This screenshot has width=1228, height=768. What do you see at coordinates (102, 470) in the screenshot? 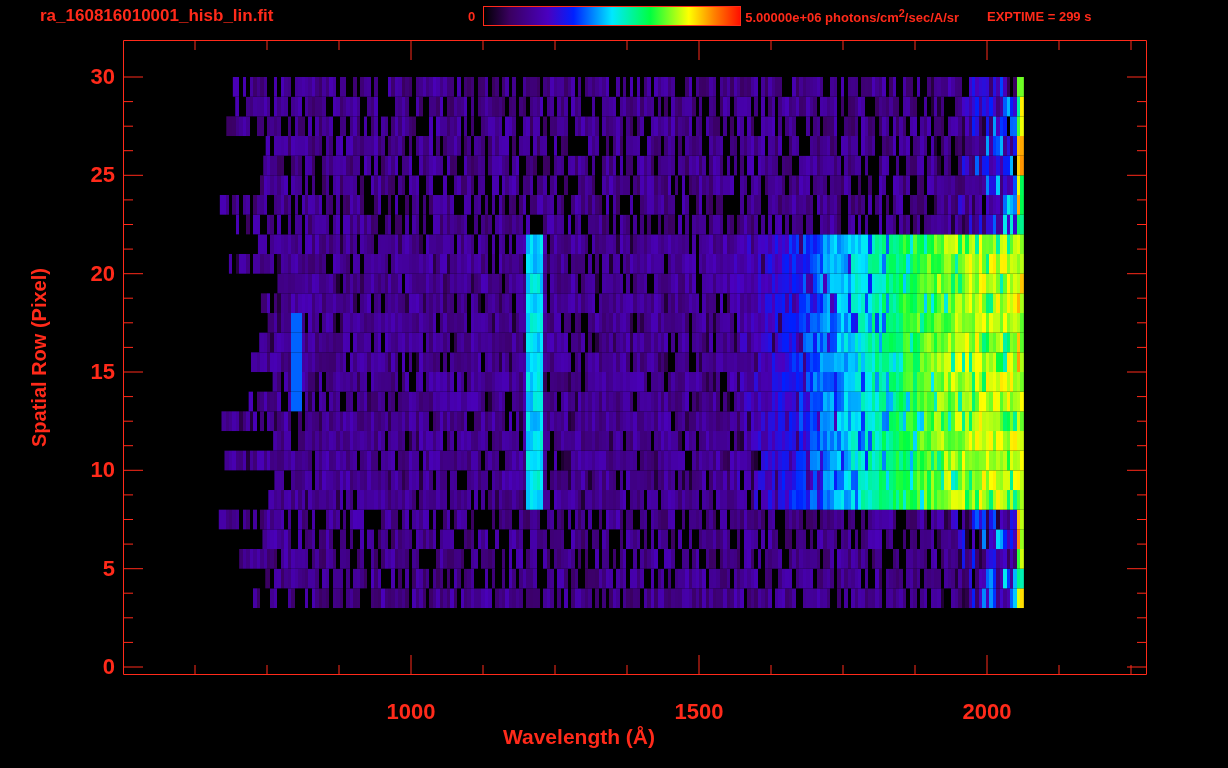
I see `y-tick-label: 10` at bounding box center [102, 470].